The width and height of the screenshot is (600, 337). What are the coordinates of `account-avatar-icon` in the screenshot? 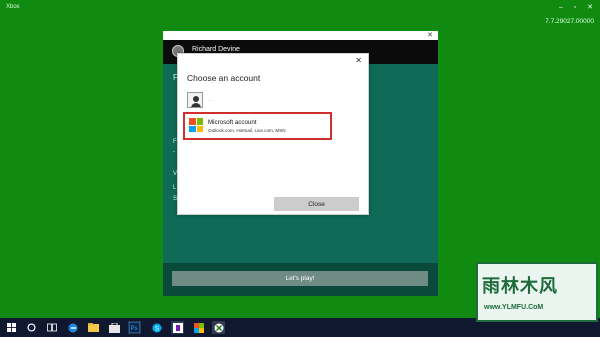 It's located at (195, 100).